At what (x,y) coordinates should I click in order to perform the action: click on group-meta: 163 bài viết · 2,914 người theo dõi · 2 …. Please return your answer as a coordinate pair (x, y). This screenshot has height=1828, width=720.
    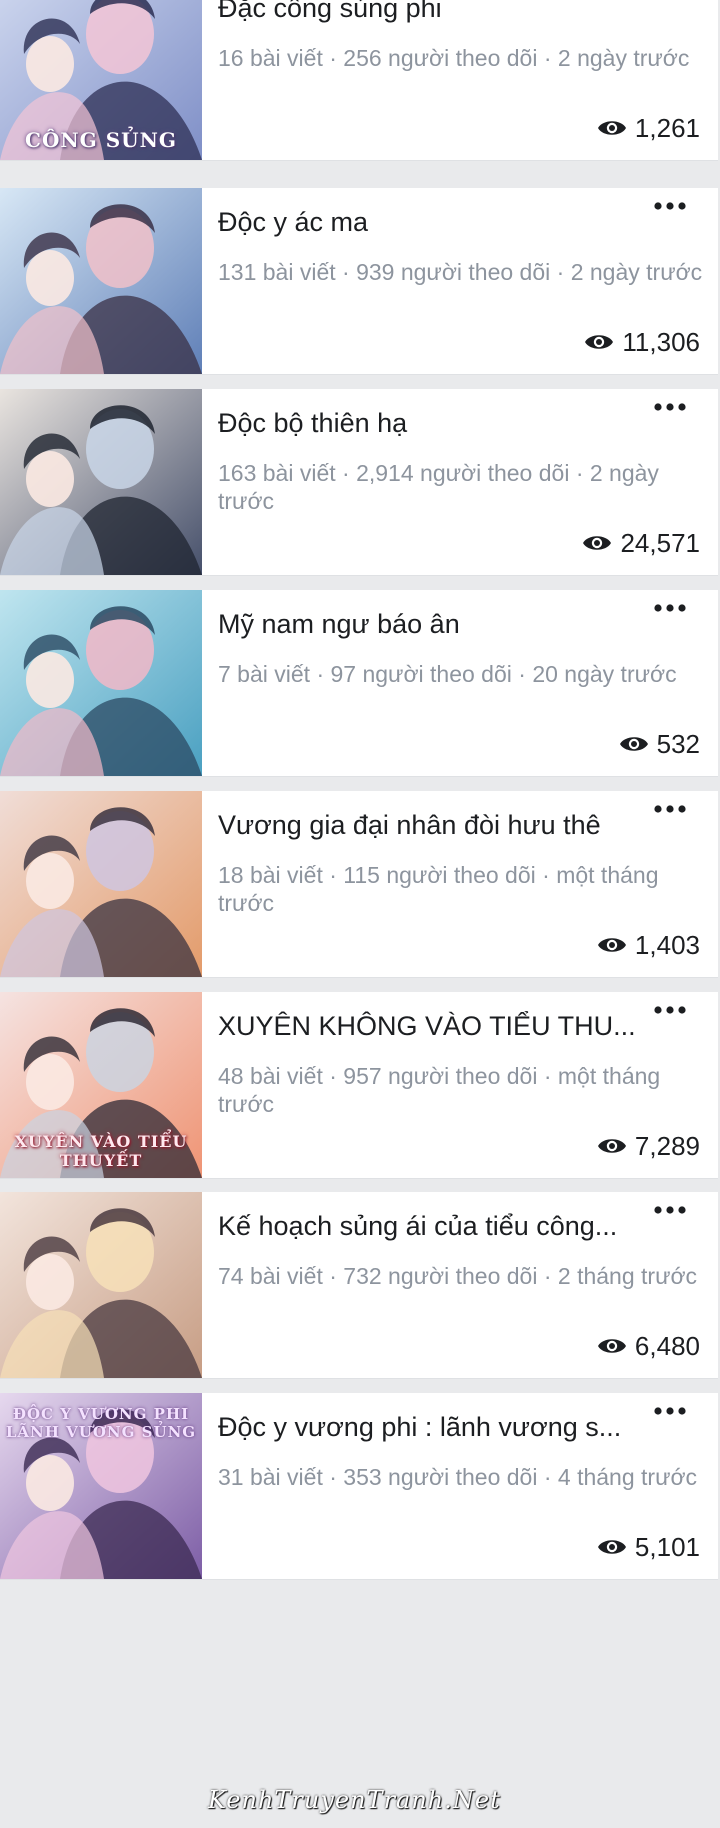
    Looking at the image, I should click on (438, 487).